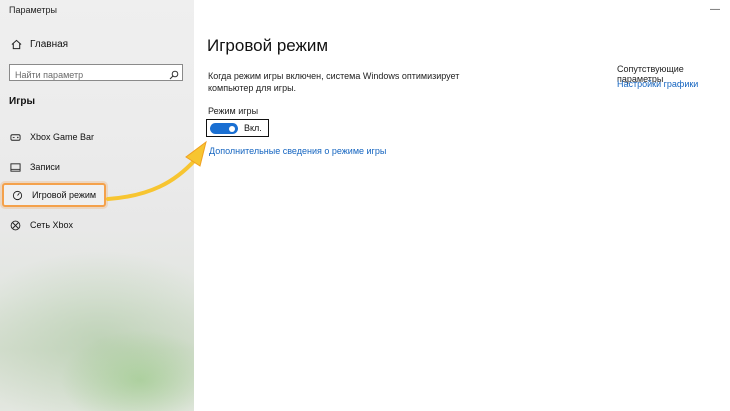 Image resolution: width=730 pixels, height=411 pixels. Describe the element at coordinates (33, 10) in the screenshot. I see `window-title: Параметры` at that location.